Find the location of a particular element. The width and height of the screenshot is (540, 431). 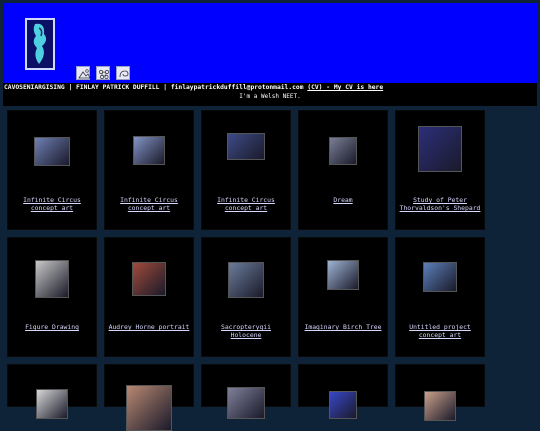

artwork-caption-link: Study of Peter Thorvaldson's Shepard is located at coordinates (440, 204).